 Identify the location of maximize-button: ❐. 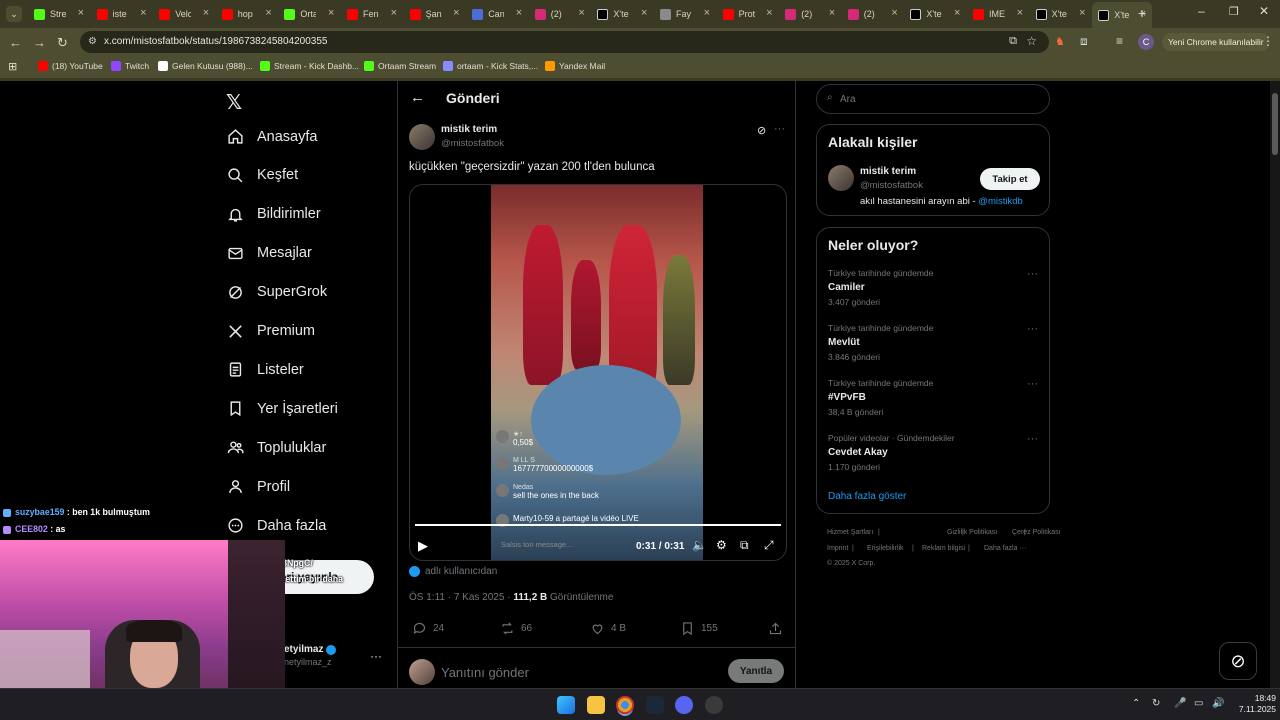
(1234, 11).